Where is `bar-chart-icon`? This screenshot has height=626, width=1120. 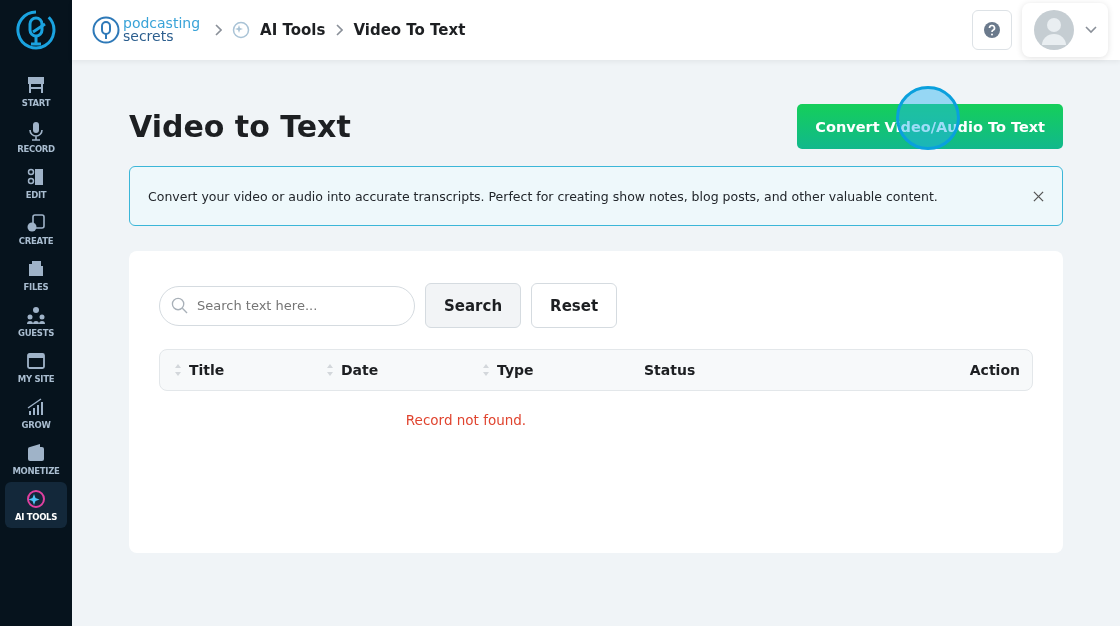 bar-chart-icon is located at coordinates (36, 406).